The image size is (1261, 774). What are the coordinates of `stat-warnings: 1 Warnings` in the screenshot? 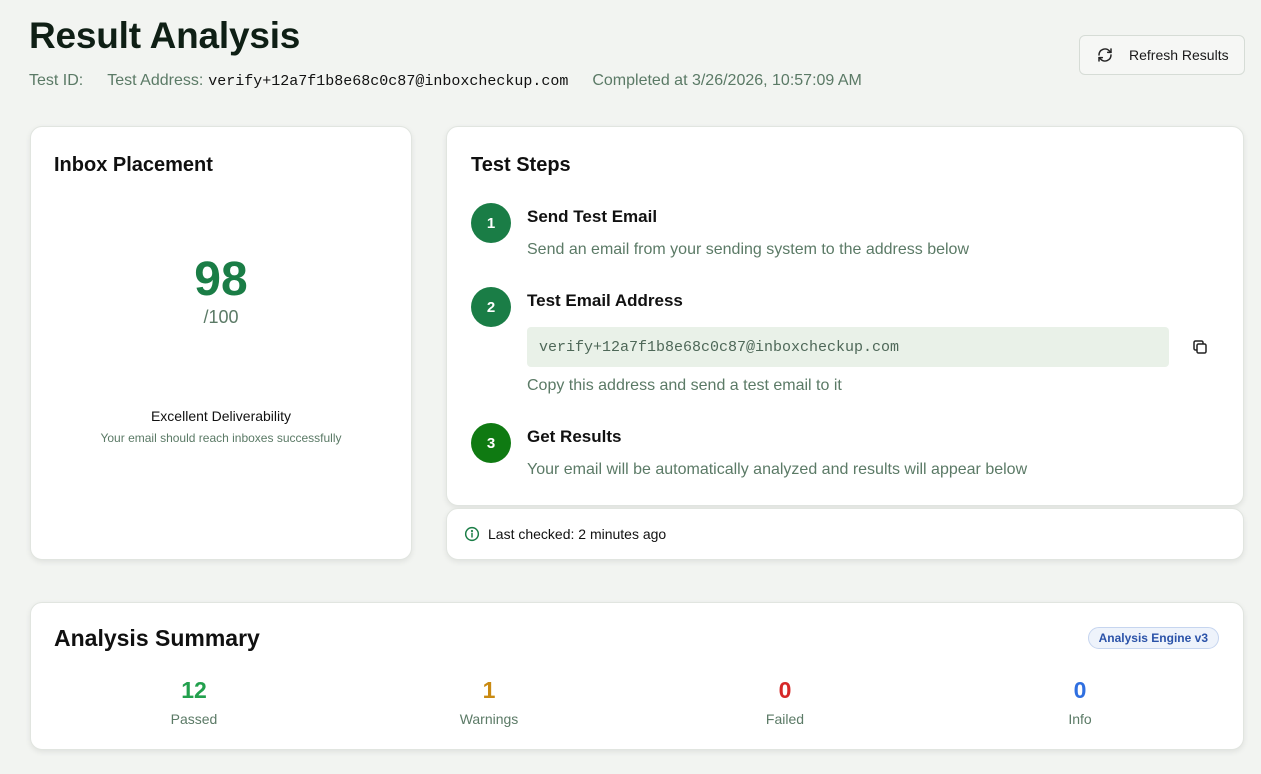 It's located at (489, 702).